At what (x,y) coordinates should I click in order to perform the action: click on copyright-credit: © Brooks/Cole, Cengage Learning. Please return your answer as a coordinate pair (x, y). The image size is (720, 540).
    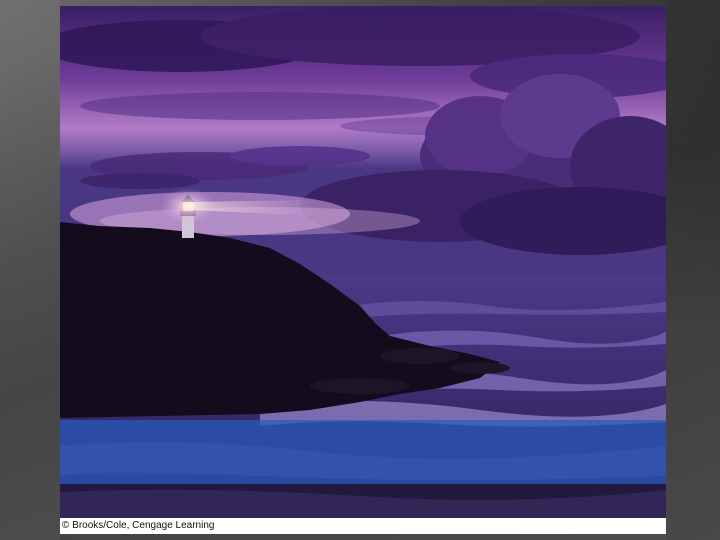
    Looking at the image, I should click on (138, 525).